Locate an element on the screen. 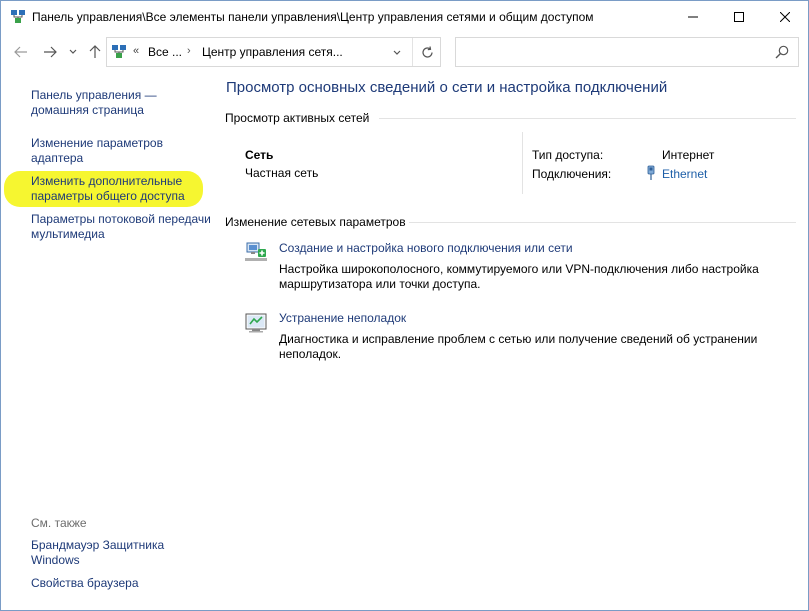 The width and height of the screenshot is (809, 611). arrow-left-icon is located at coordinates (20, 52).